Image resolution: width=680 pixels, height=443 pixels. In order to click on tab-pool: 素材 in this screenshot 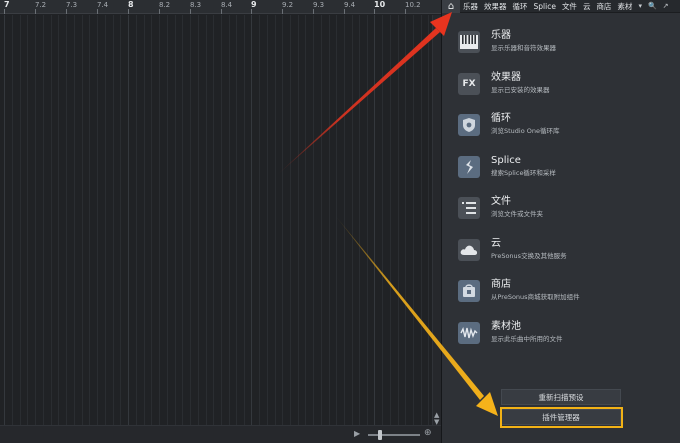, I will do `click(624, 6)`.